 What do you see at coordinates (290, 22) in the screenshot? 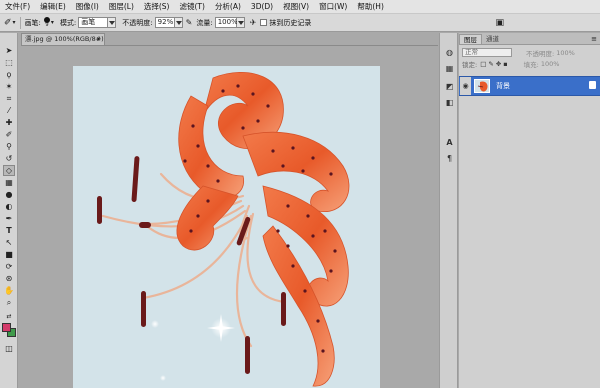
I see `erase-to-history-label: 抹到历史记录` at bounding box center [290, 22].